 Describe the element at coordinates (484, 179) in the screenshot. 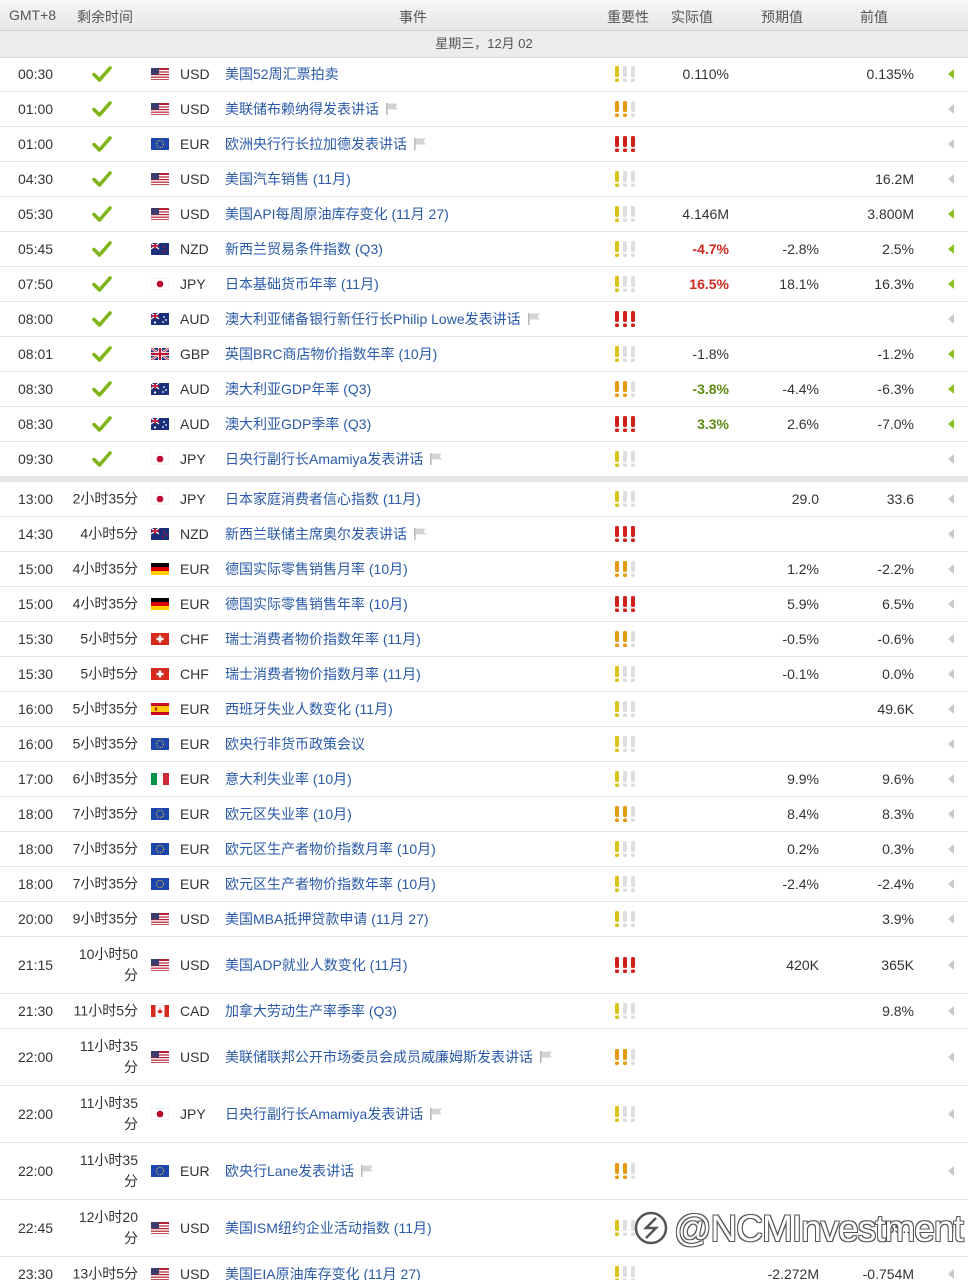

I see `table-row: 04:30 USD 美国汽车销售 (11月) 16.2M` at that location.